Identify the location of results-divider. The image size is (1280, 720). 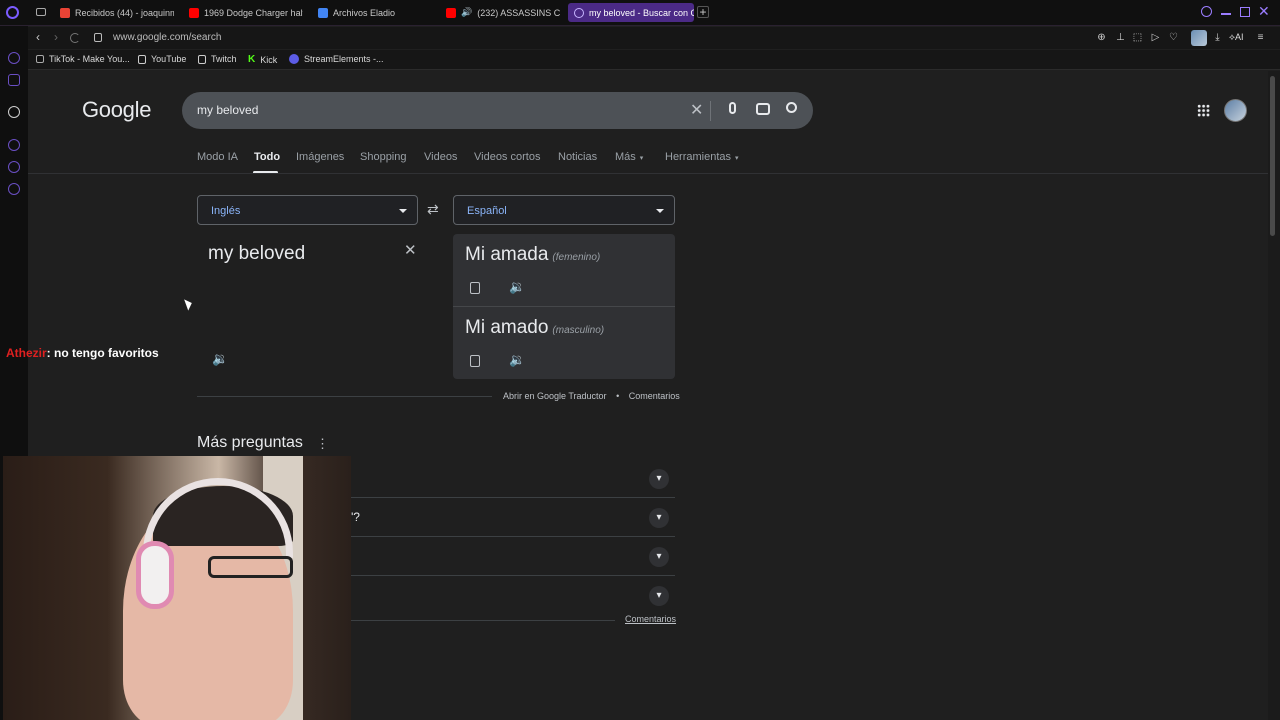
(564, 306).